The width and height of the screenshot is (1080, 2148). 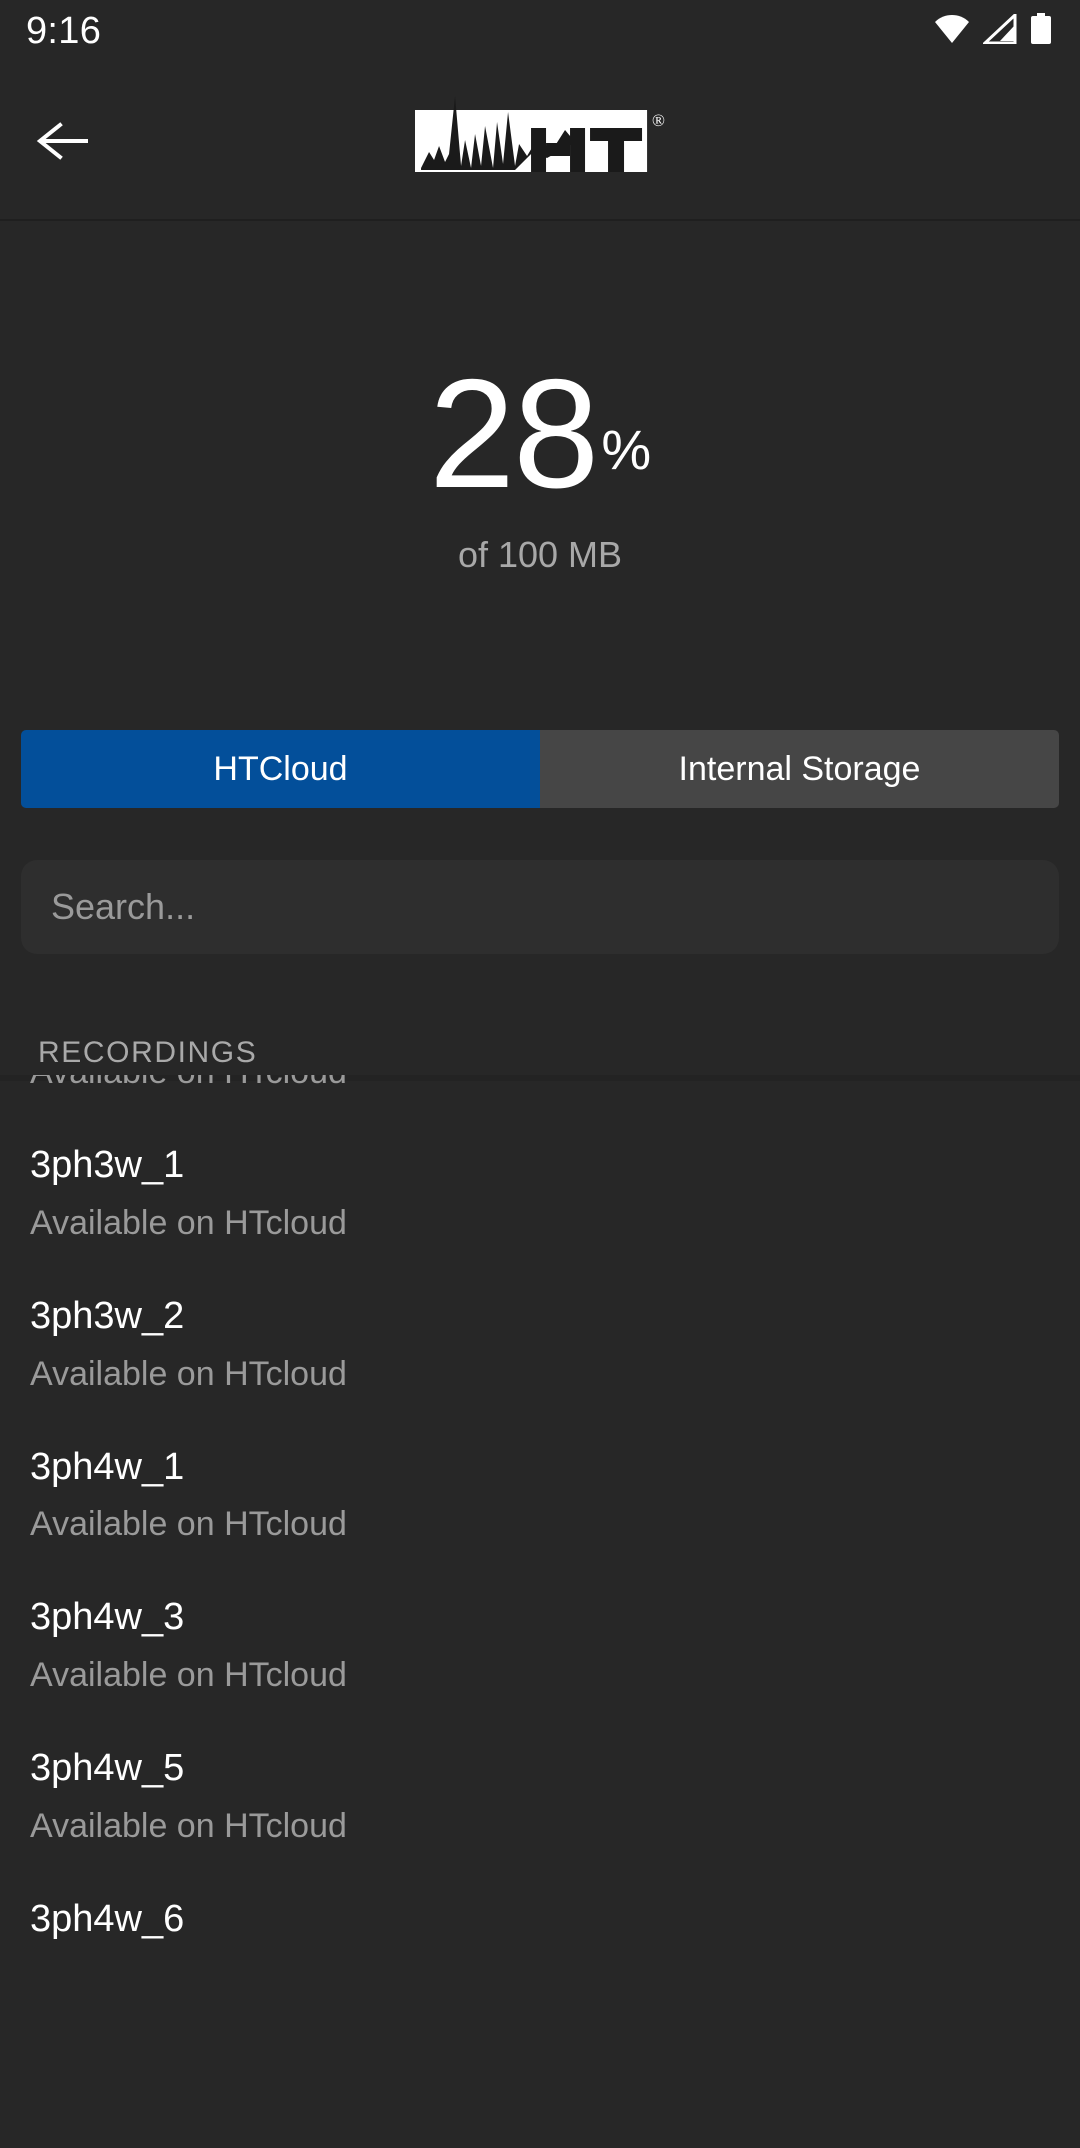 I want to click on status-bar-clock: 9:16, so click(x=64, y=30).